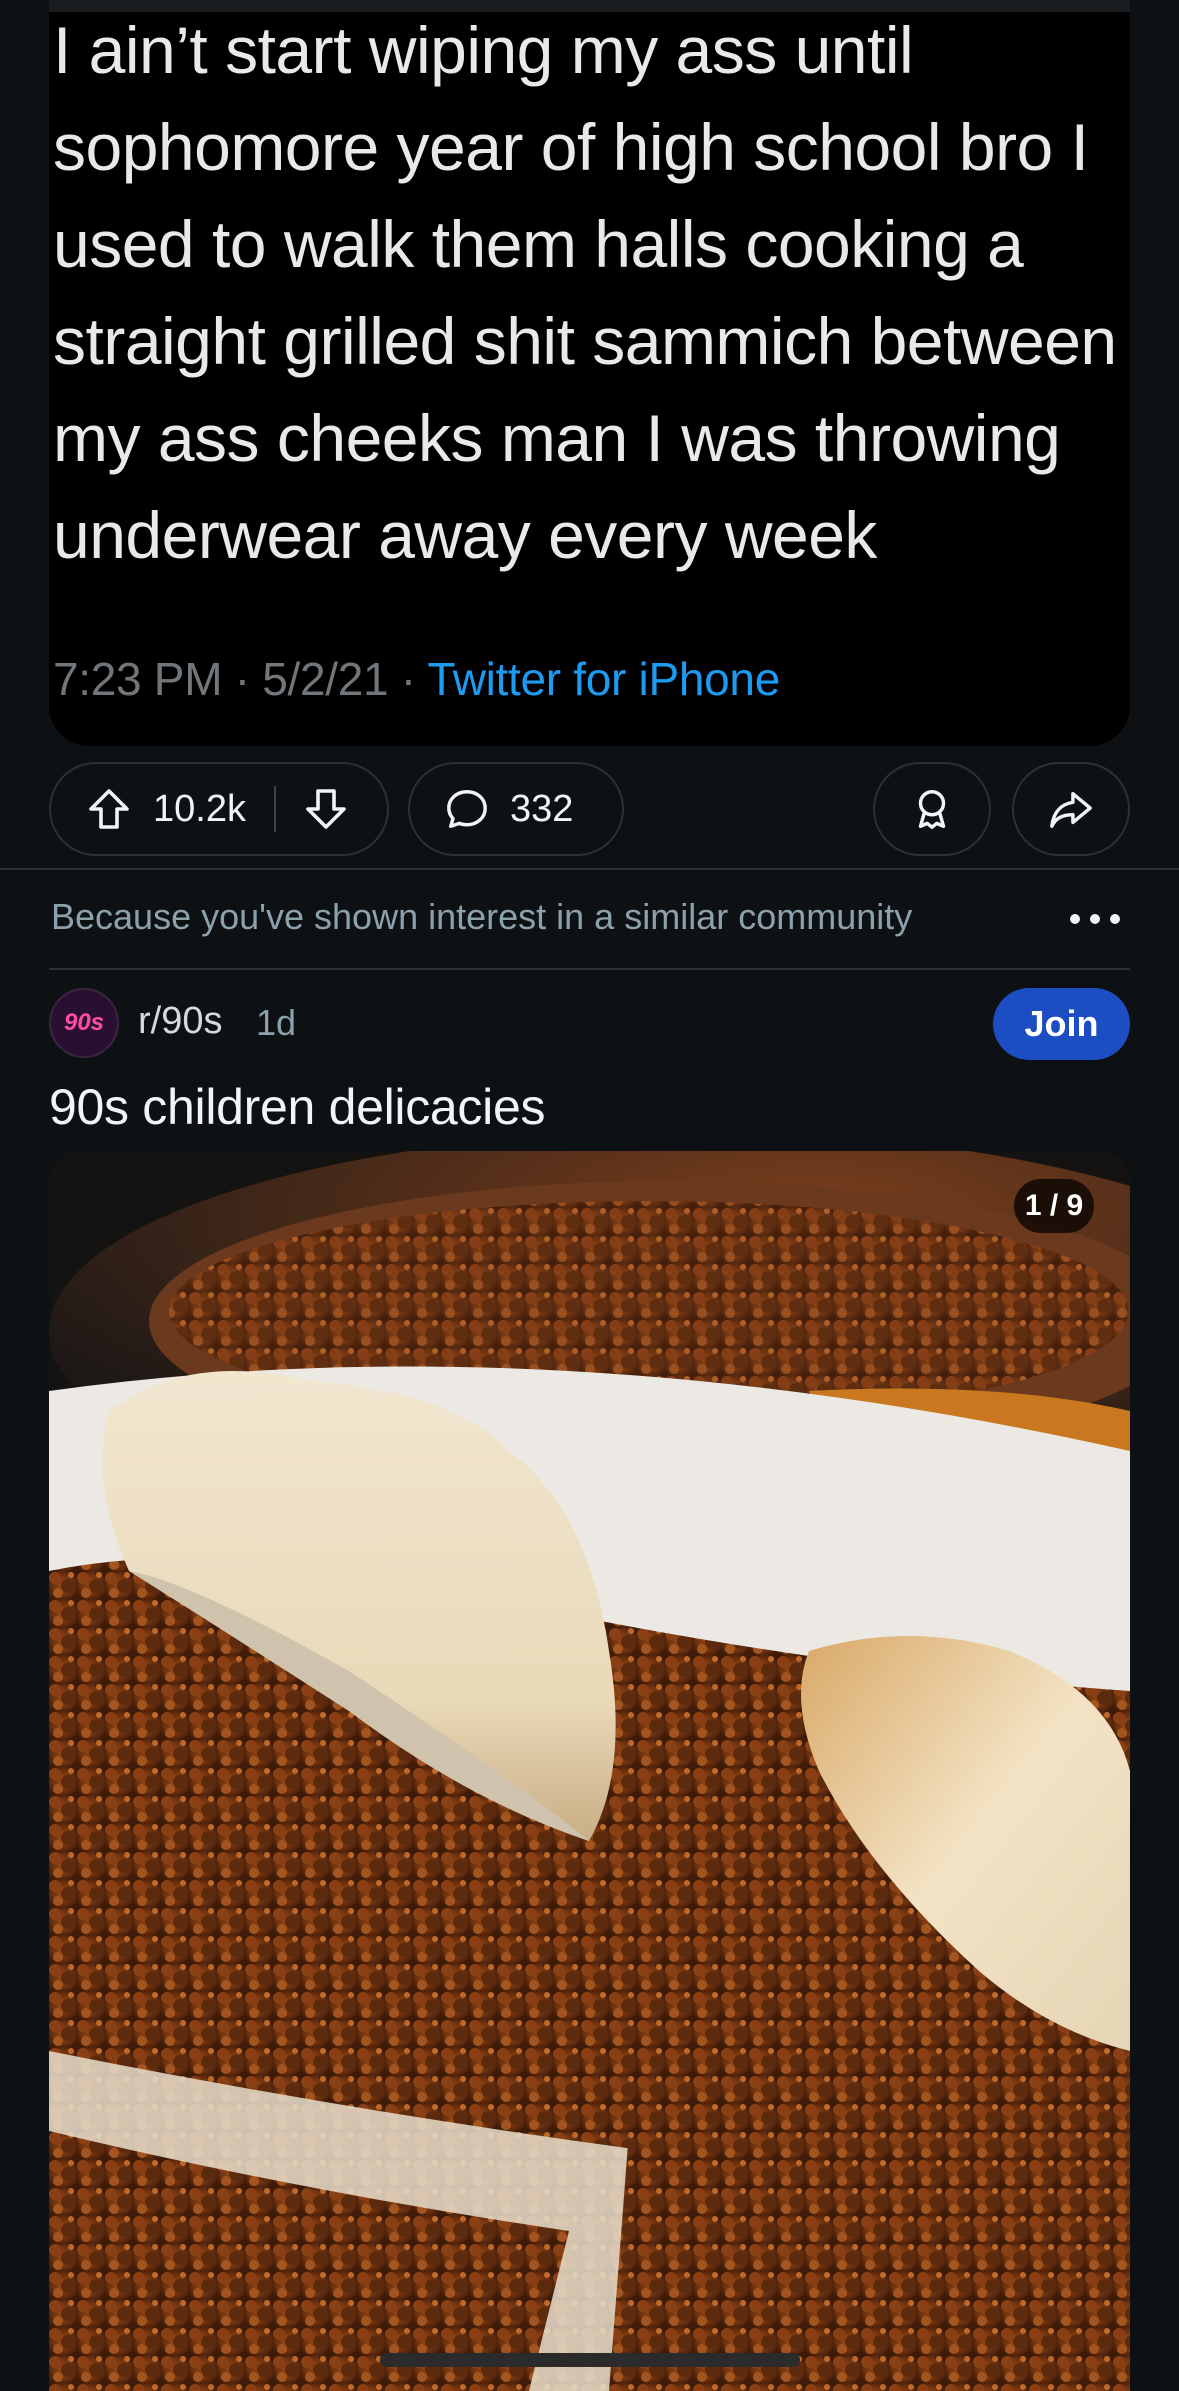  I want to click on comment-icon, so click(467, 809).